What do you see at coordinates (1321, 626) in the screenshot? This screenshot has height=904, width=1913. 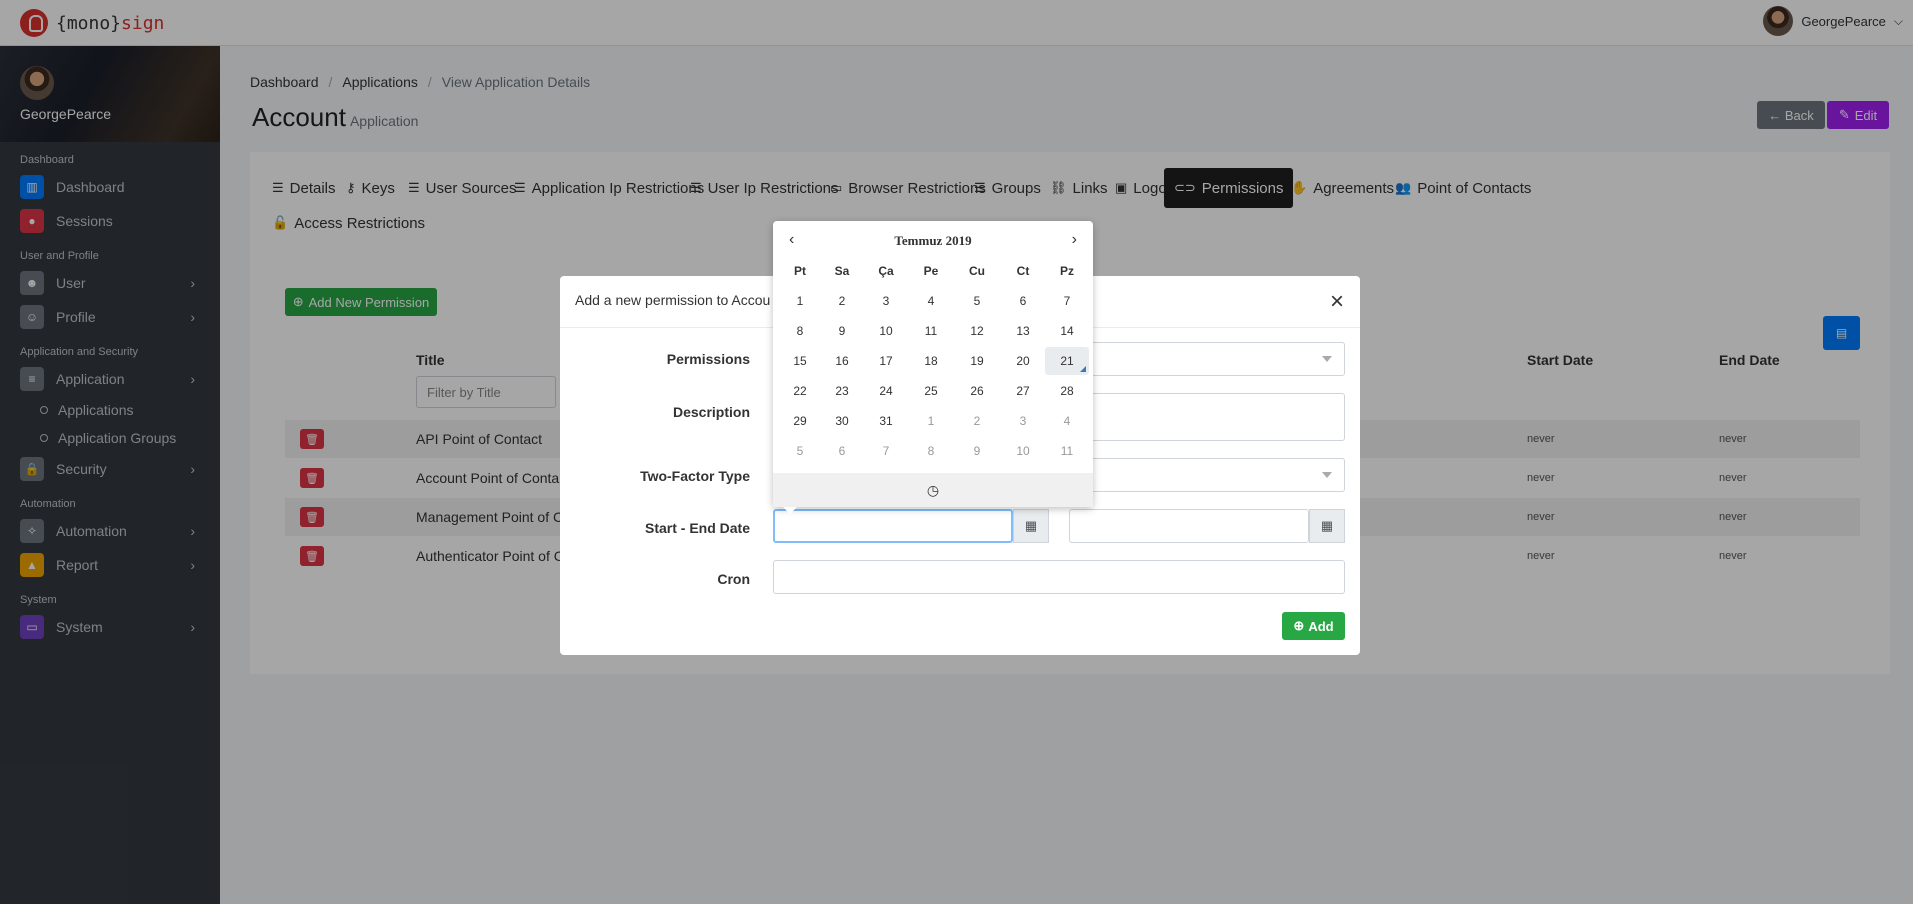 I see `add-label: Add` at bounding box center [1321, 626].